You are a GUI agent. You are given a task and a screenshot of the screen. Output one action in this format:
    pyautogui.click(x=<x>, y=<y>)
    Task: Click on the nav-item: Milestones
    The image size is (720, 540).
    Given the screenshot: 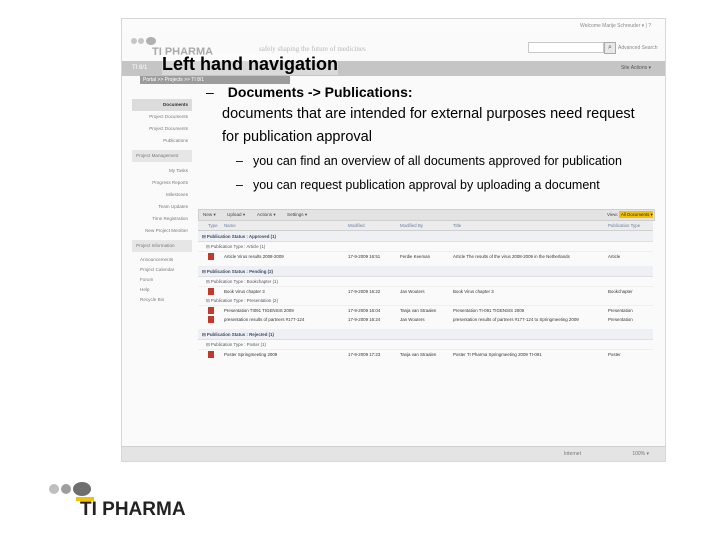 What is the action you would take?
    pyautogui.click(x=162, y=195)
    